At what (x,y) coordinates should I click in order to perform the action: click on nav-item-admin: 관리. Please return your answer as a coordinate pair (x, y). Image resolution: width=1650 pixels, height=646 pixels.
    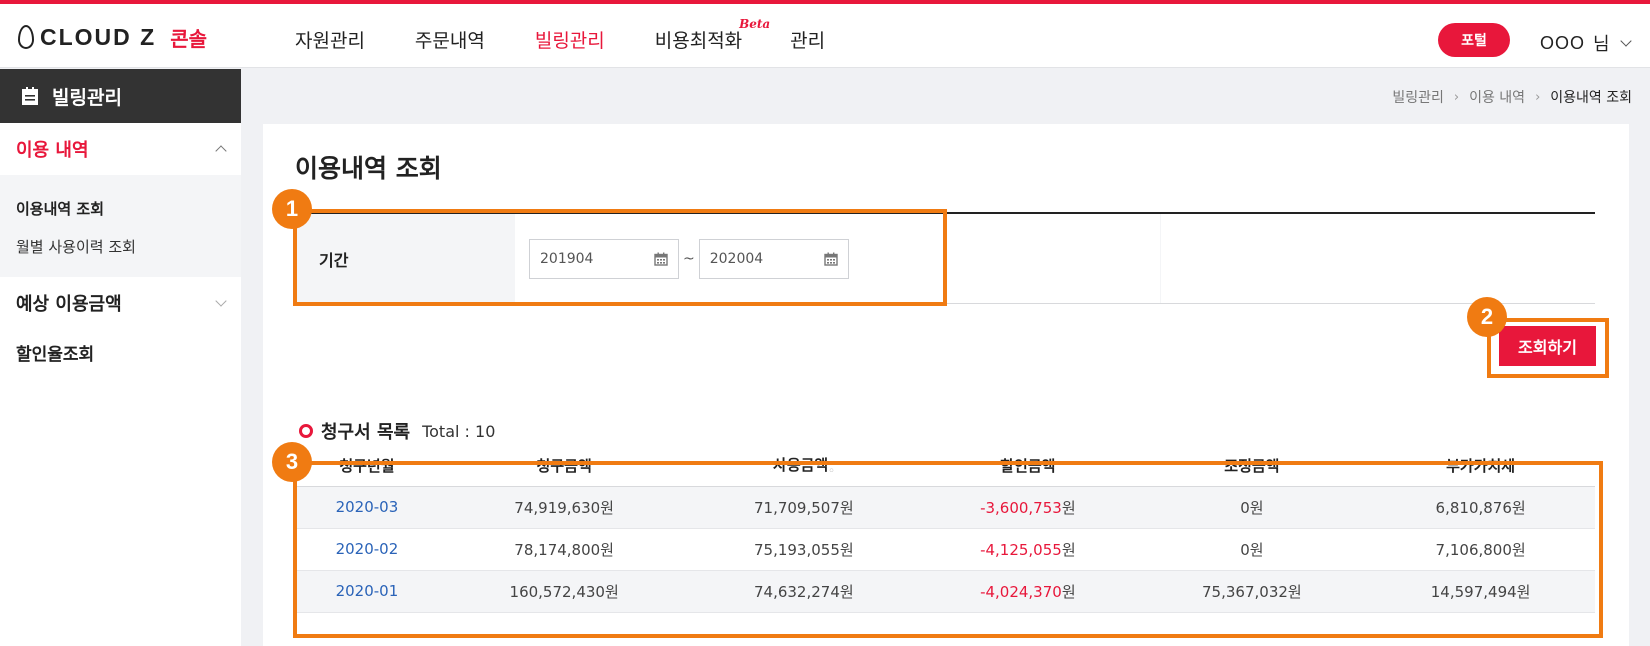
    Looking at the image, I should click on (807, 39).